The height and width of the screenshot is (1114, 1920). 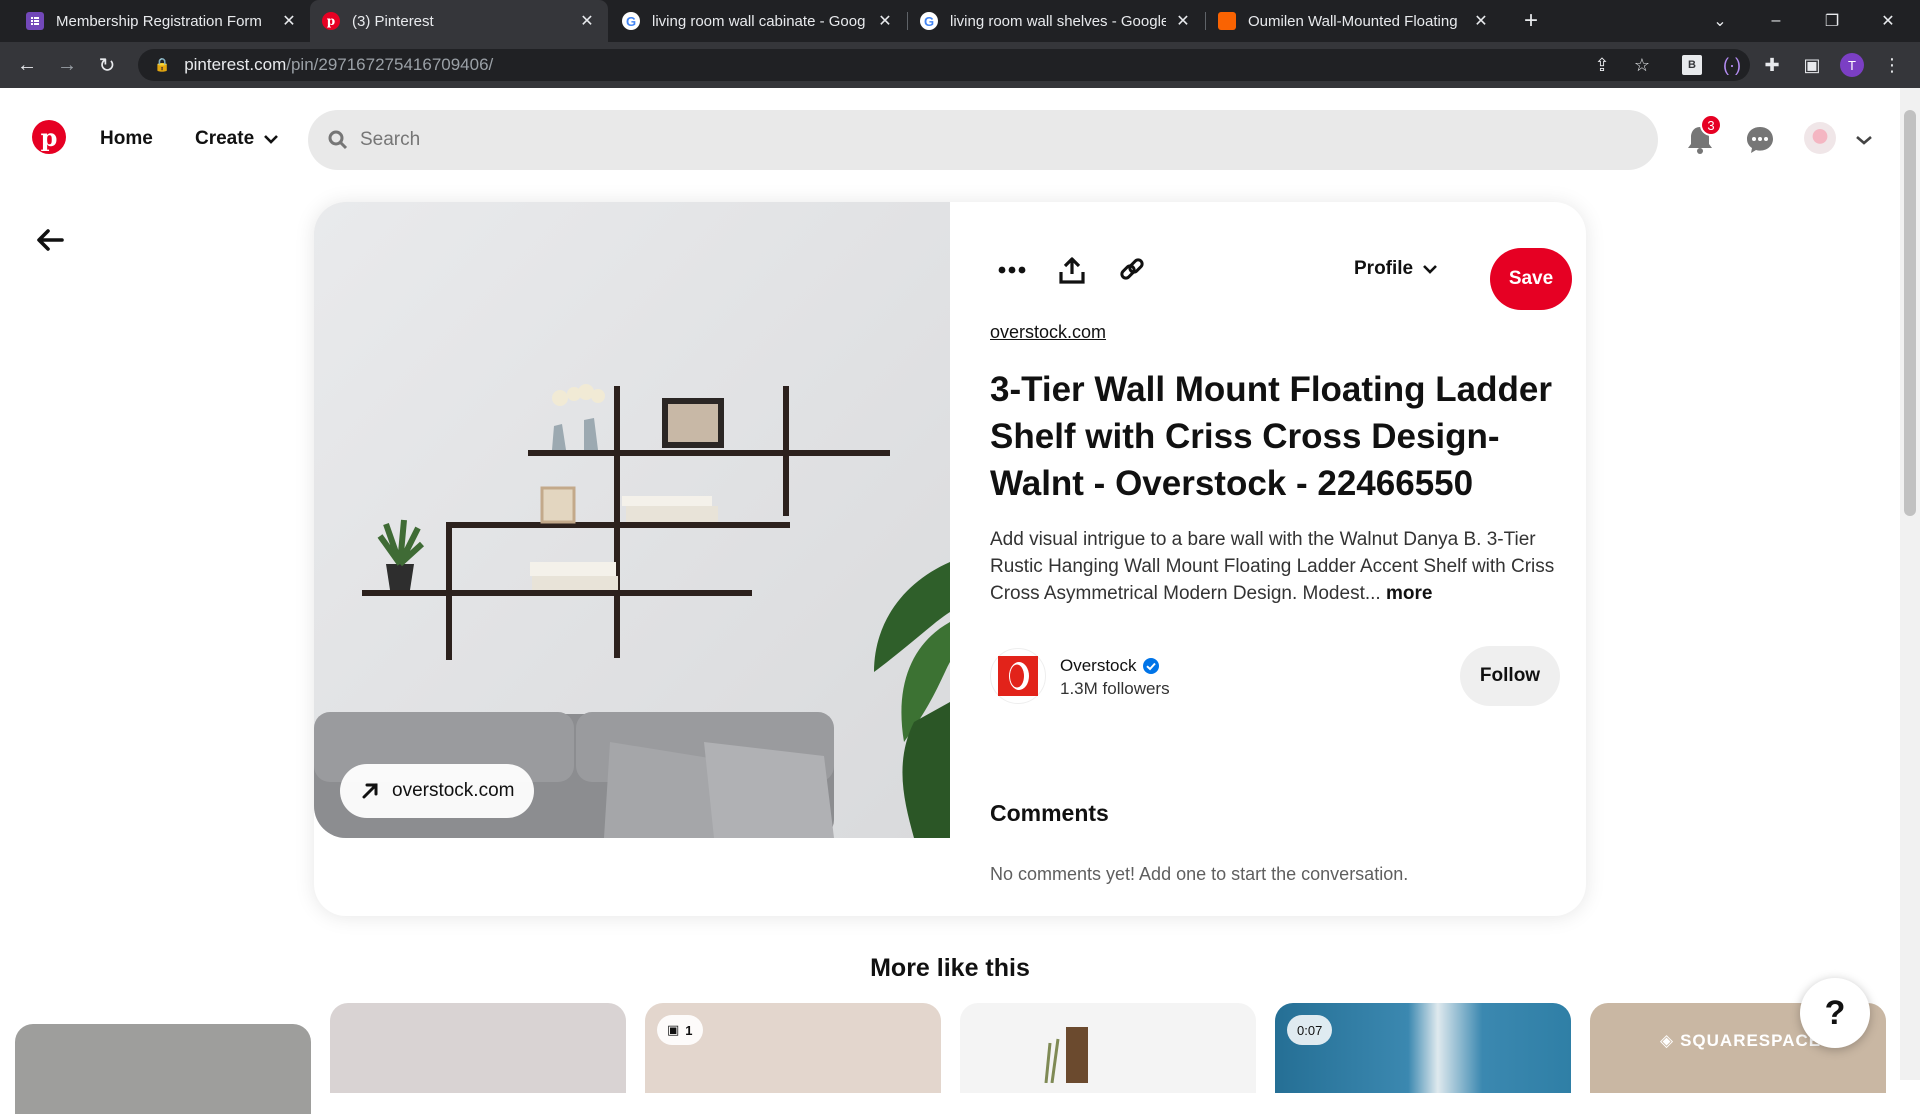 I want to click on copy-link-icon, so click(x=1132, y=270).